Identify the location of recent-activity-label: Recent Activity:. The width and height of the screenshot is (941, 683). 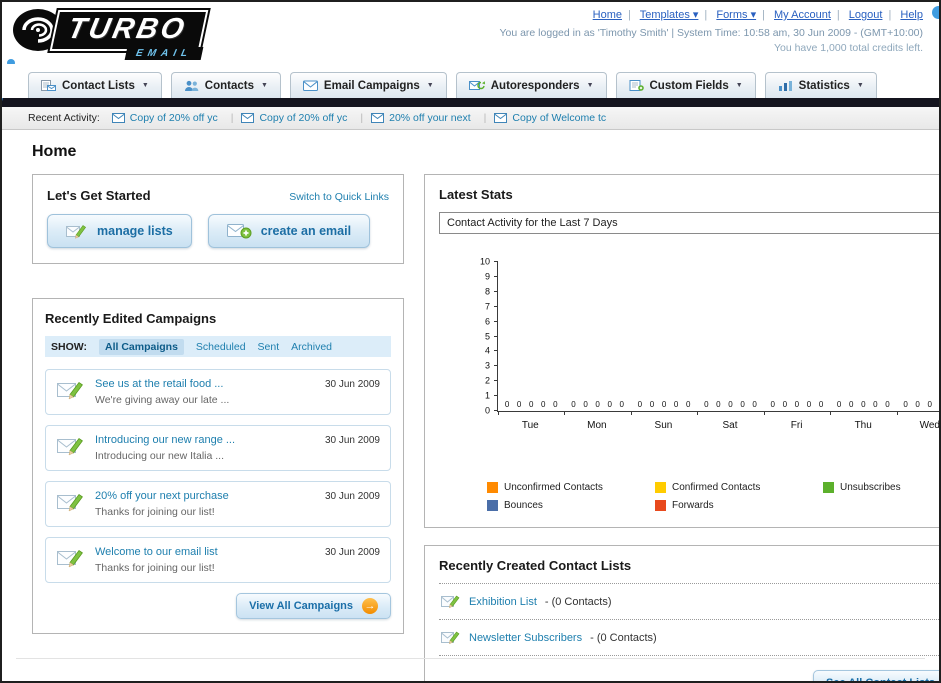
(64, 118).